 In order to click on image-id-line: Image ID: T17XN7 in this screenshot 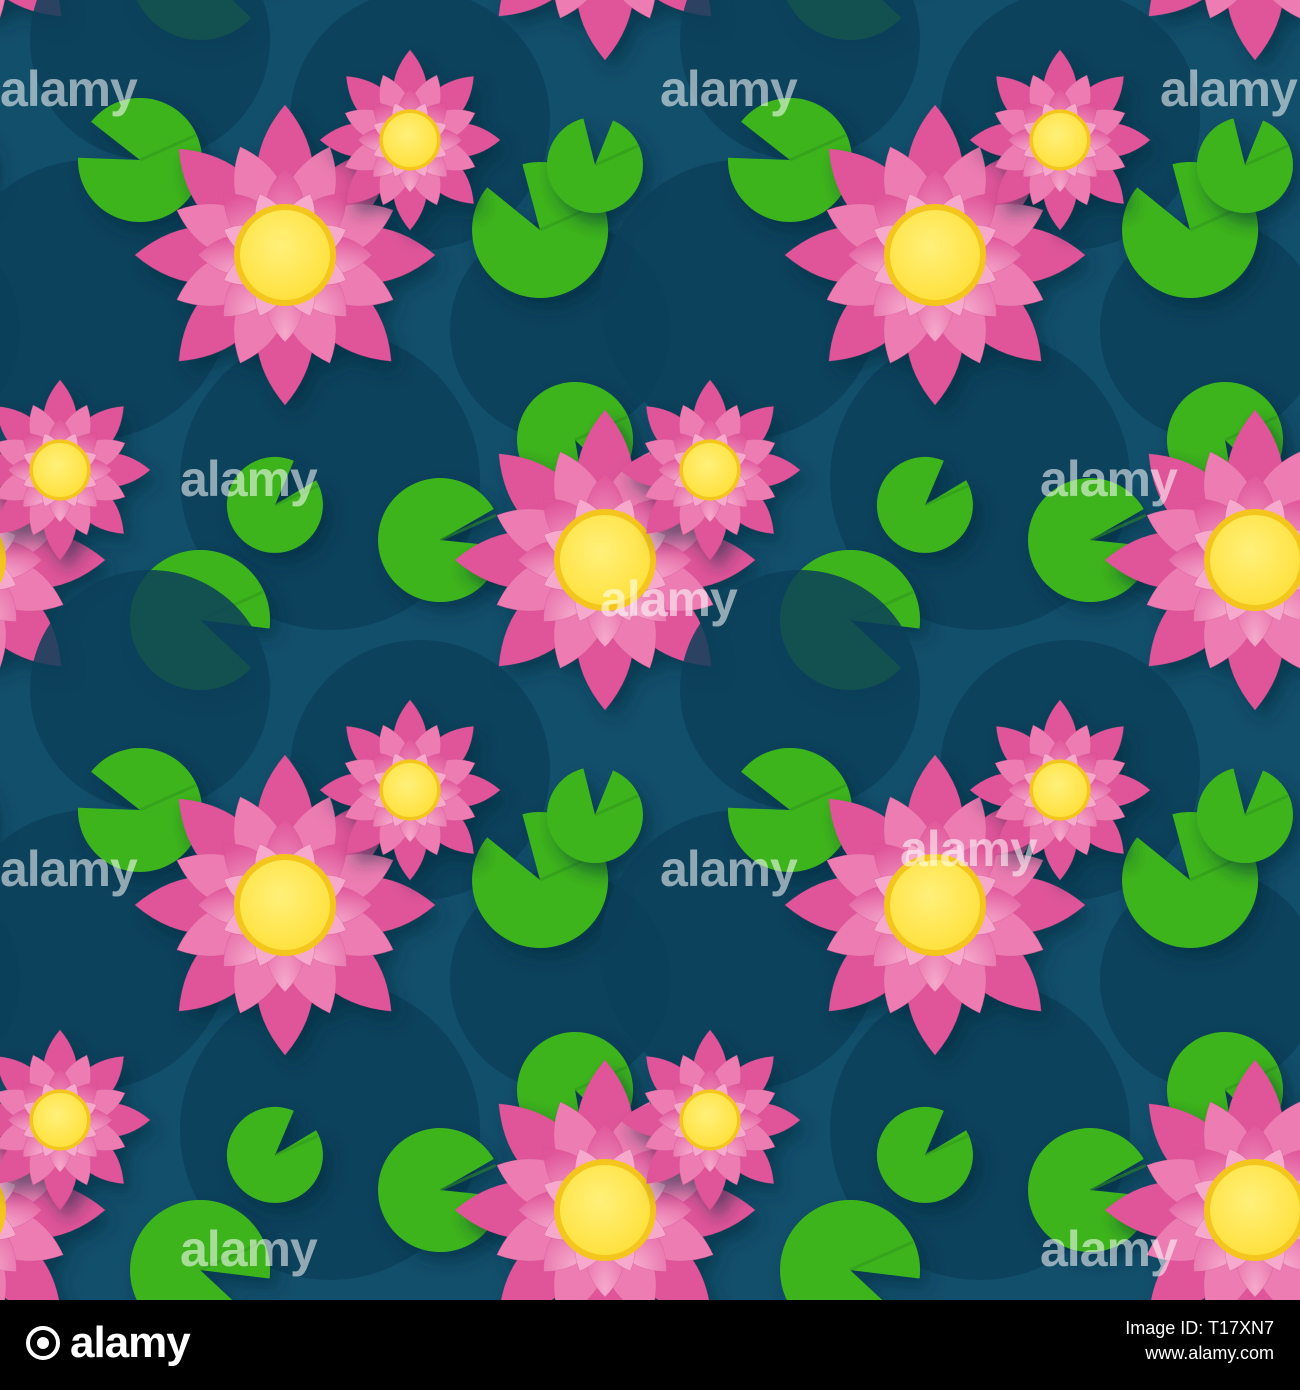, I will do `click(1199, 1328)`.